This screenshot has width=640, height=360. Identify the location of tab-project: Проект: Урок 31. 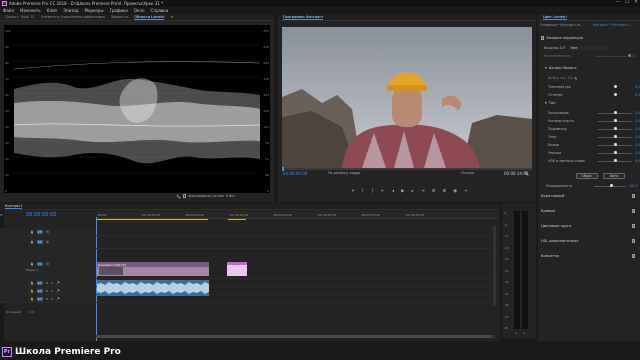
(20, 17).